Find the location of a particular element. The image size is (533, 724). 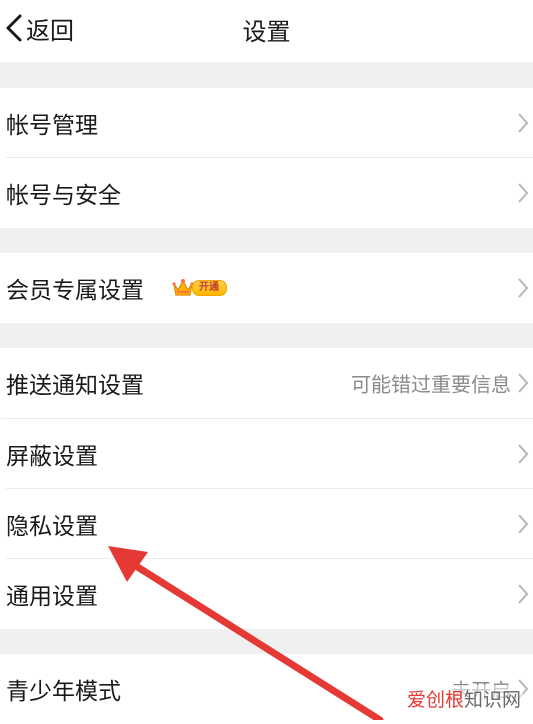

settings-row-vip-settings: 会员专属设置 开通 is located at coordinates (266, 288).